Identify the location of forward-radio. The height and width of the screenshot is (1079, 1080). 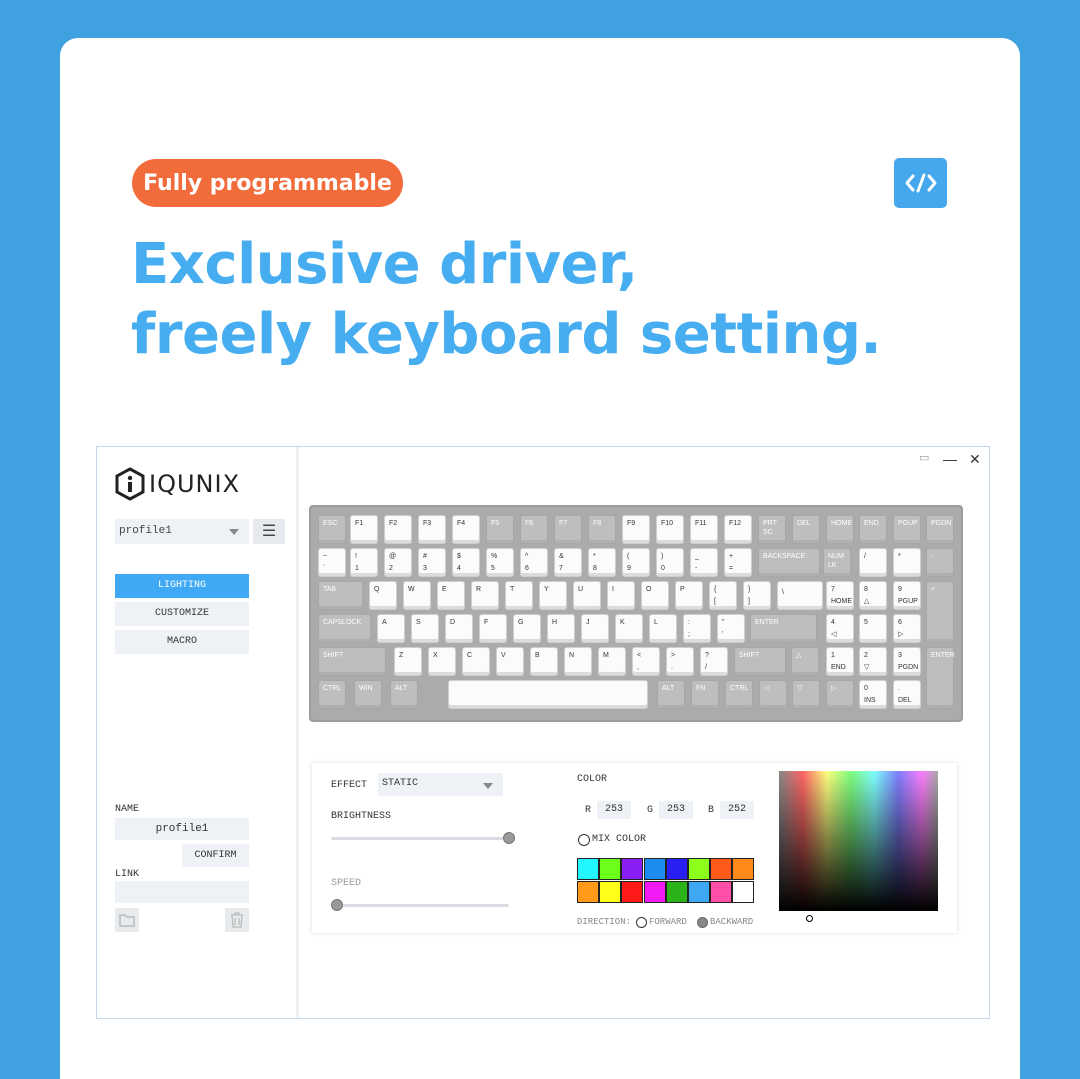
(641, 922).